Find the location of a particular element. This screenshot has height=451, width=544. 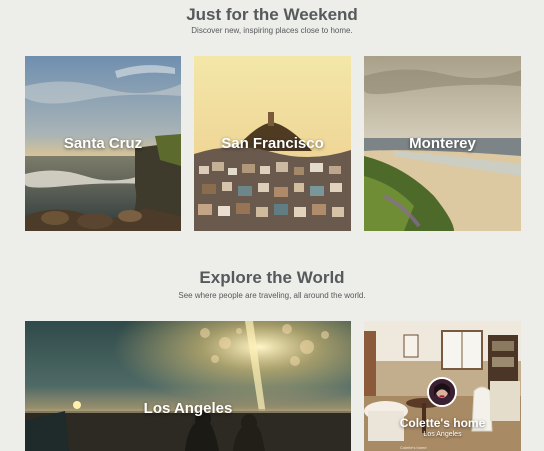

listing-title: Colette's home is located at coordinates (442, 423).